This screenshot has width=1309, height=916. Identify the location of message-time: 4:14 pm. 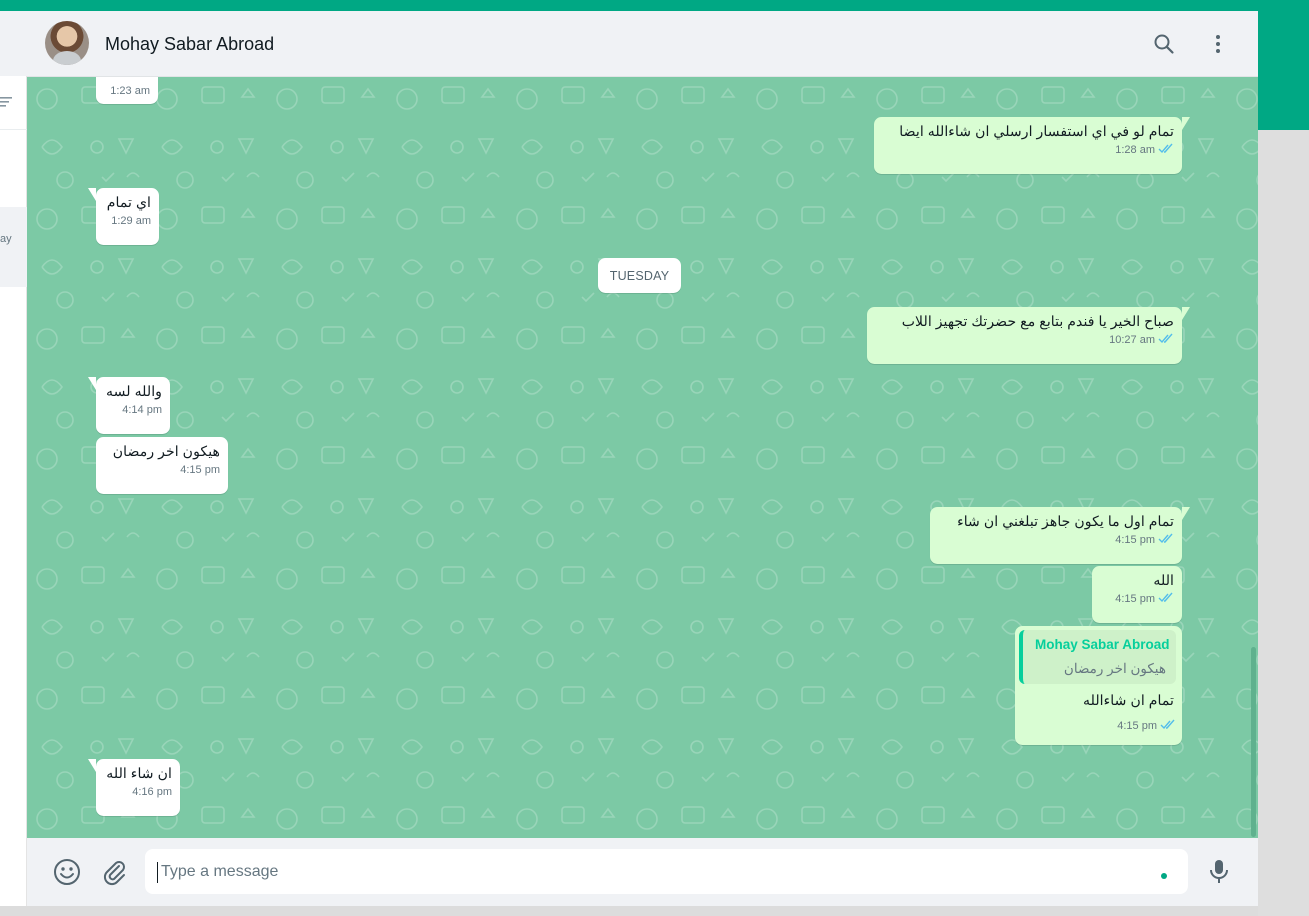
(142, 410).